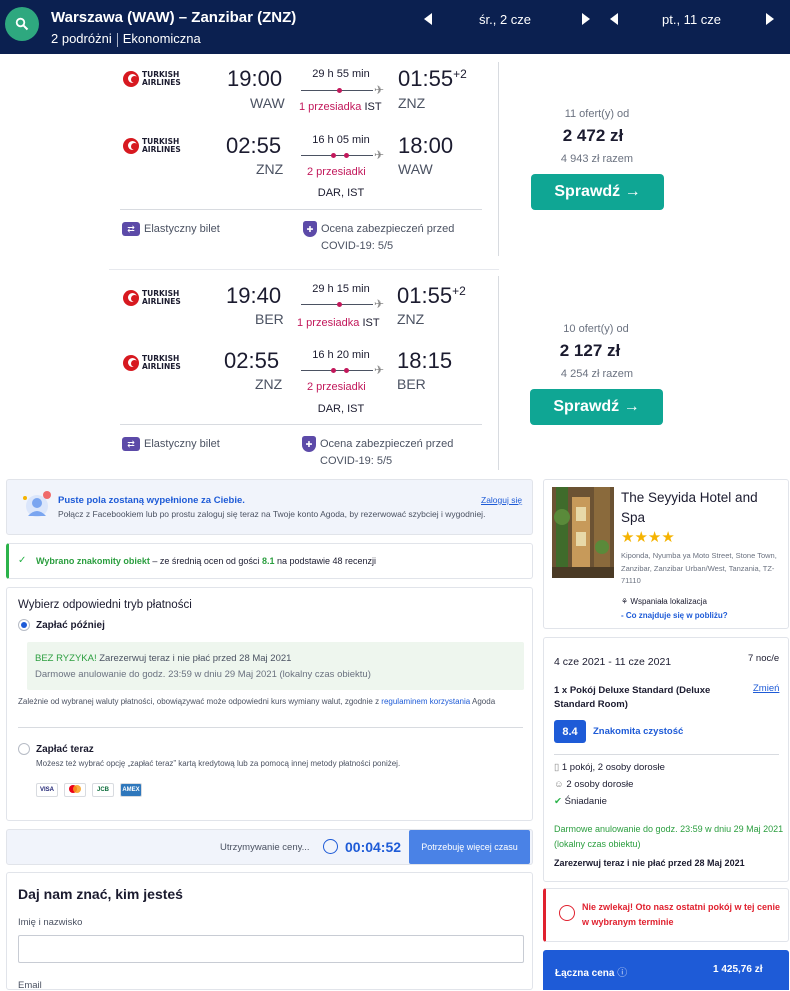 The height and width of the screenshot is (991, 790). I want to click on prev-return-date-icon, so click(614, 19).